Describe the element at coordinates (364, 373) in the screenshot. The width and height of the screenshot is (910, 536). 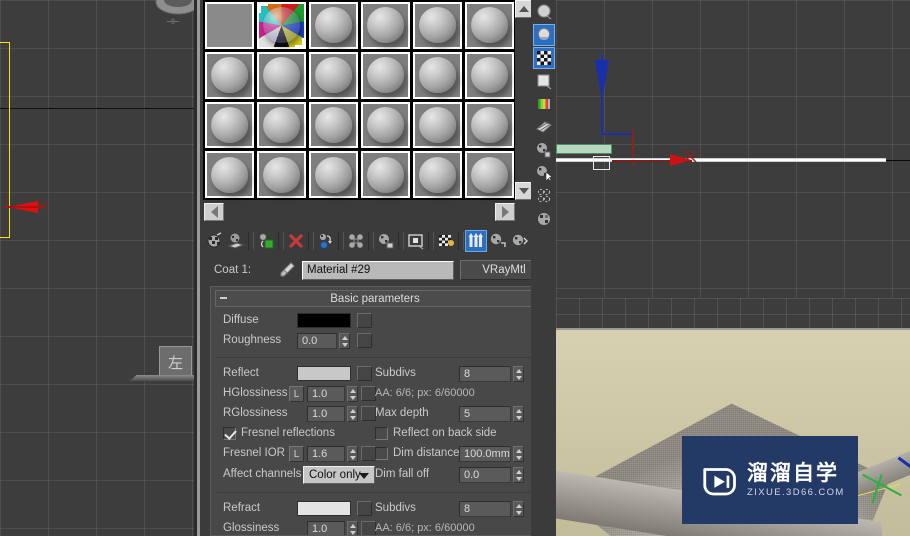
I see `reflect-map-button` at that location.